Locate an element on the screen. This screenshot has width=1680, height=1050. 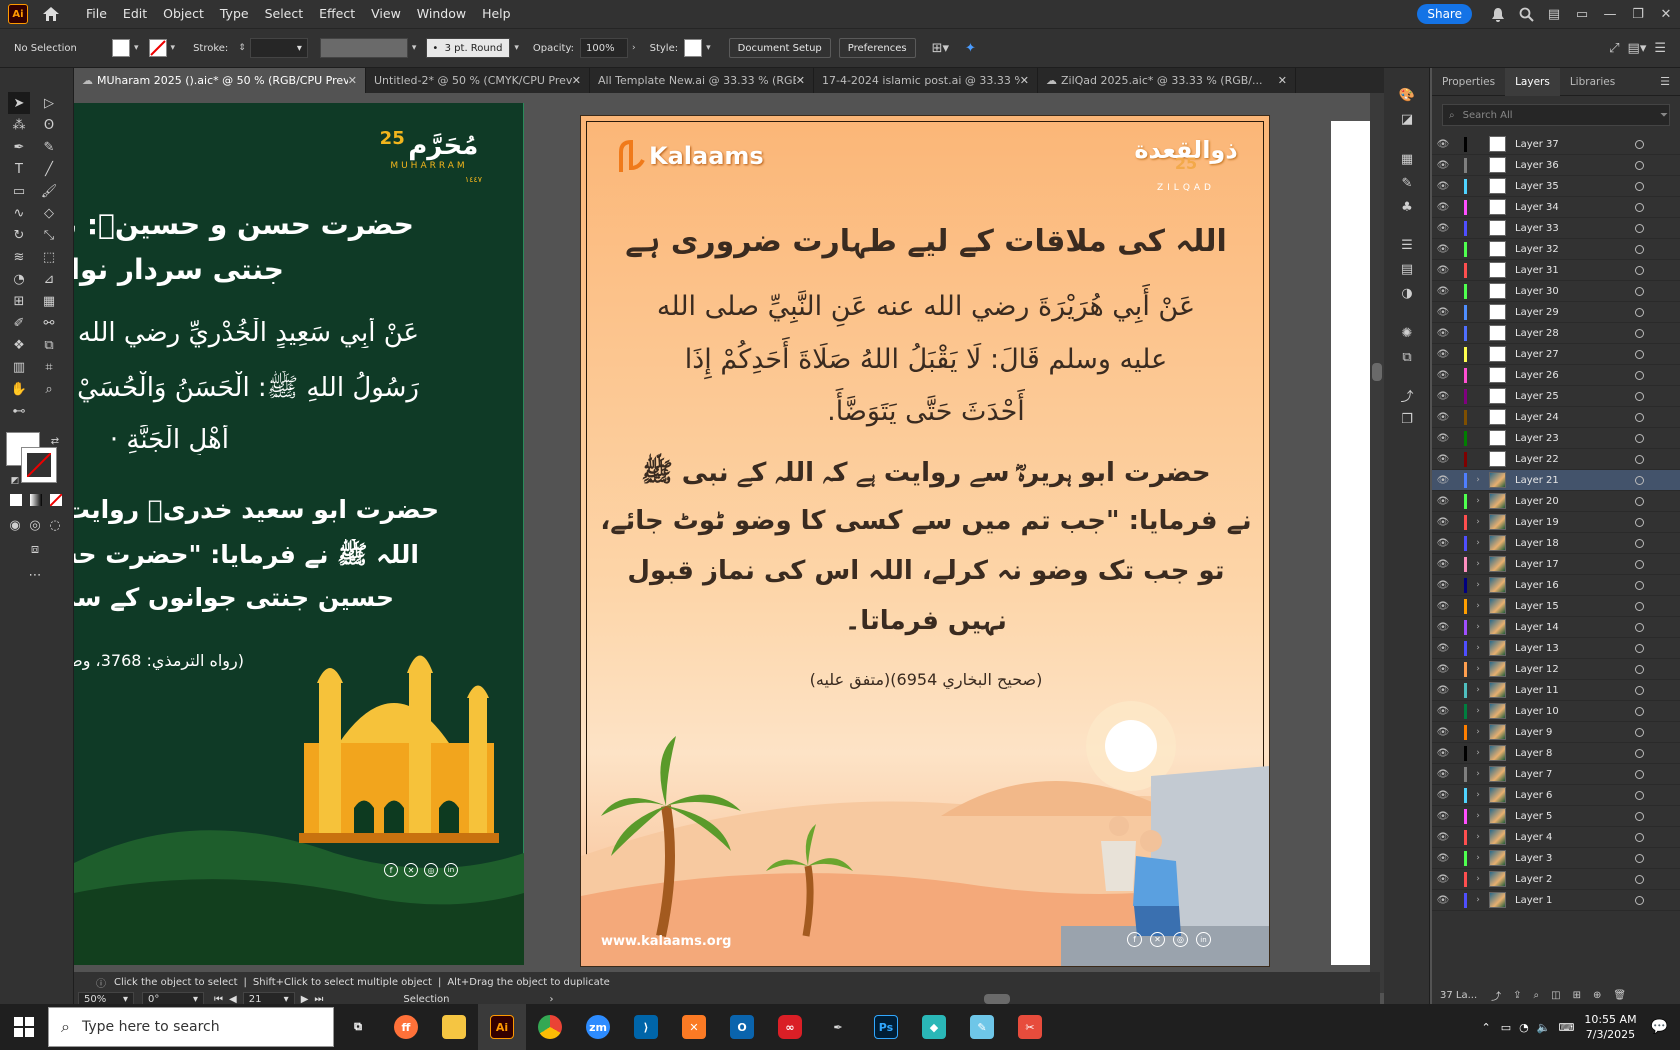
minimize-icon: — is located at coordinates (1610, 14).